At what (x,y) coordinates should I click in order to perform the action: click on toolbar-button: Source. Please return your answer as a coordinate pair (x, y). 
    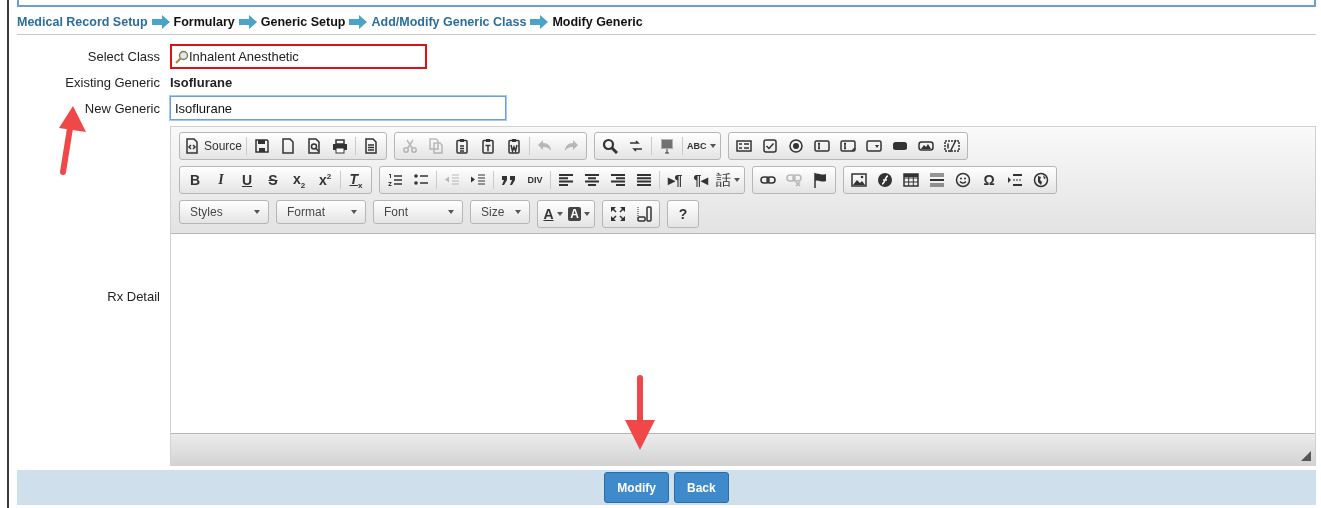
    Looking at the image, I should click on (213, 146).